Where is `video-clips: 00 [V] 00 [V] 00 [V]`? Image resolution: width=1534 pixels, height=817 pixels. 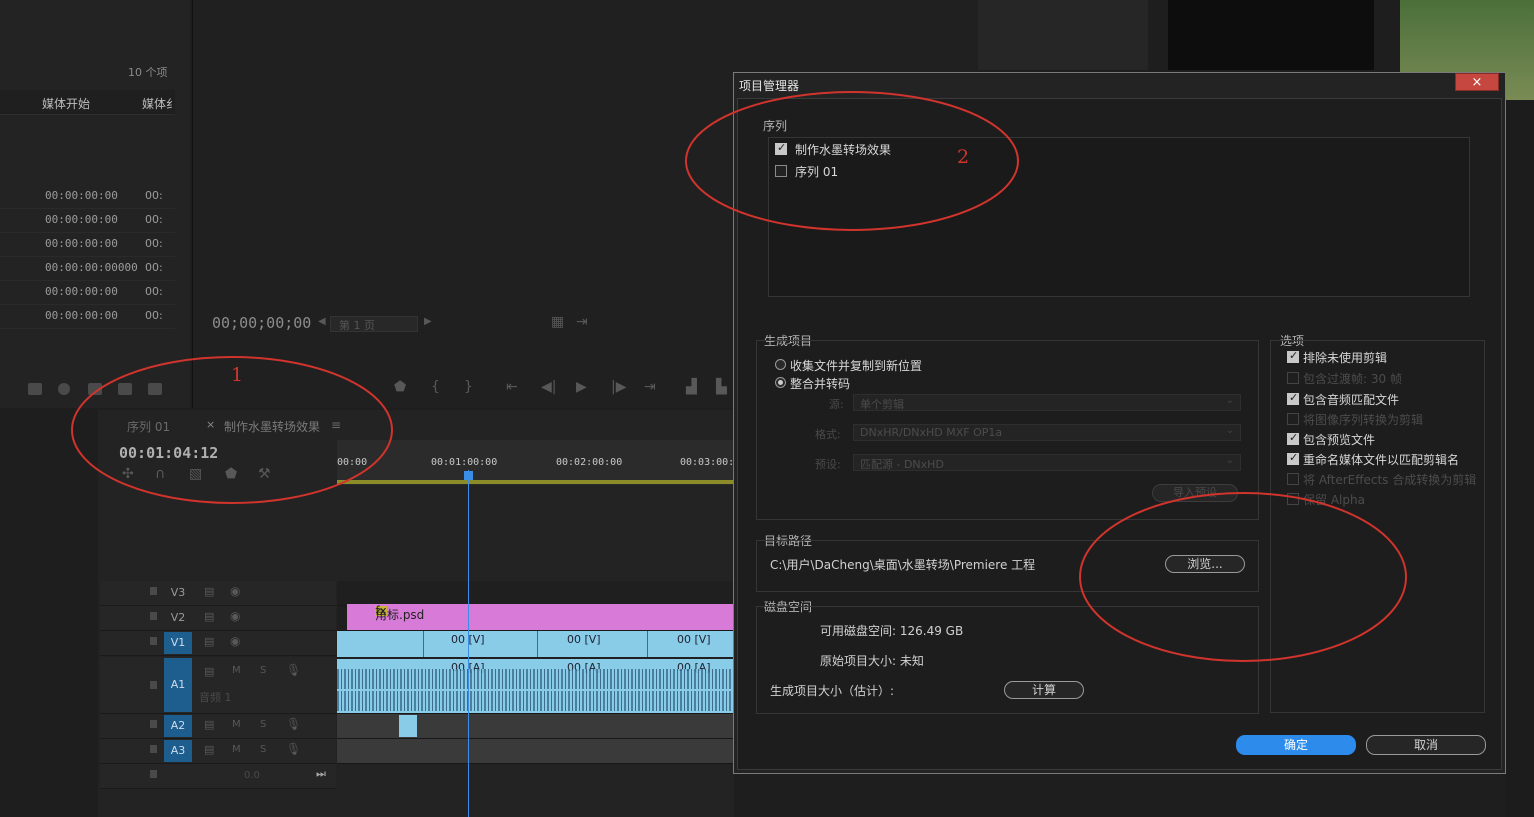
video-clips: 00 [V] 00 [V] 00 [V] is located at coordinates (535, 644).